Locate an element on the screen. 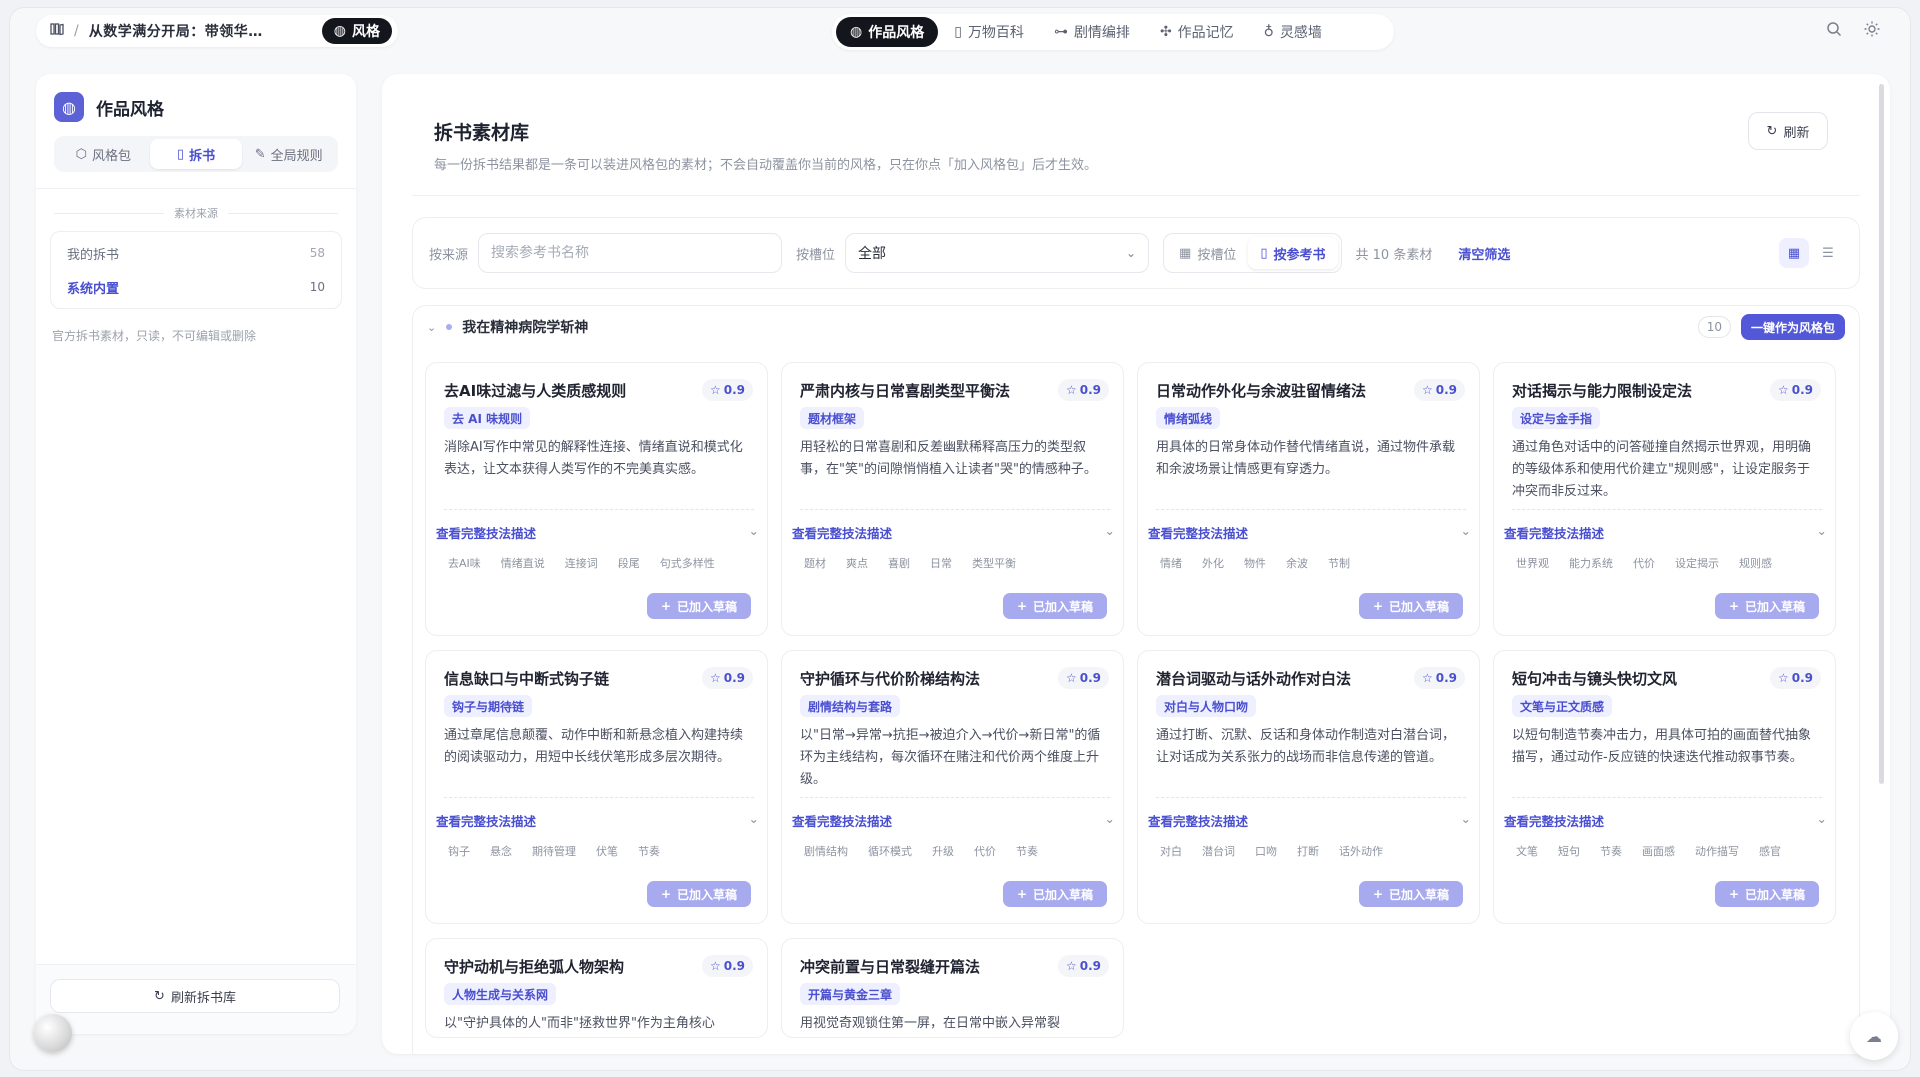 This screenshot has width=1920, height=1077. assistant-orb is located at coordinates (53, 1033).